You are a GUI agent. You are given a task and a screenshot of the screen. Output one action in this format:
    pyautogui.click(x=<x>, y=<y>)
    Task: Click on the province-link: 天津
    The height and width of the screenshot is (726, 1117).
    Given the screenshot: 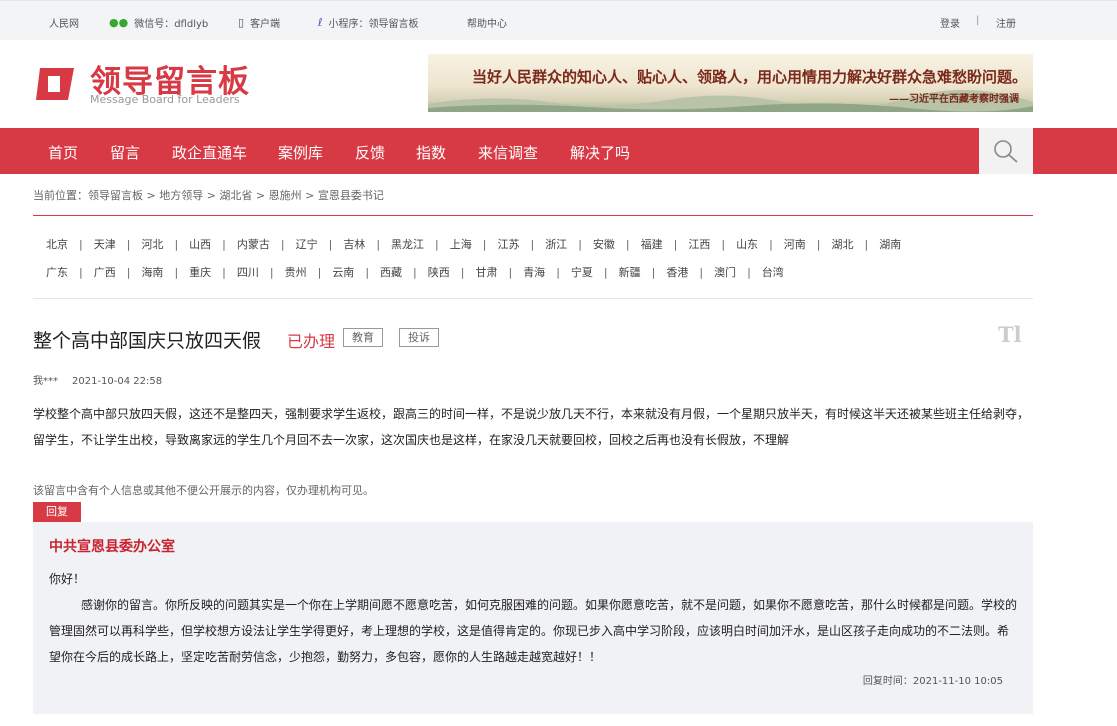 What is the action you would take?
    pyautogui.click(x=105, y=244)
    